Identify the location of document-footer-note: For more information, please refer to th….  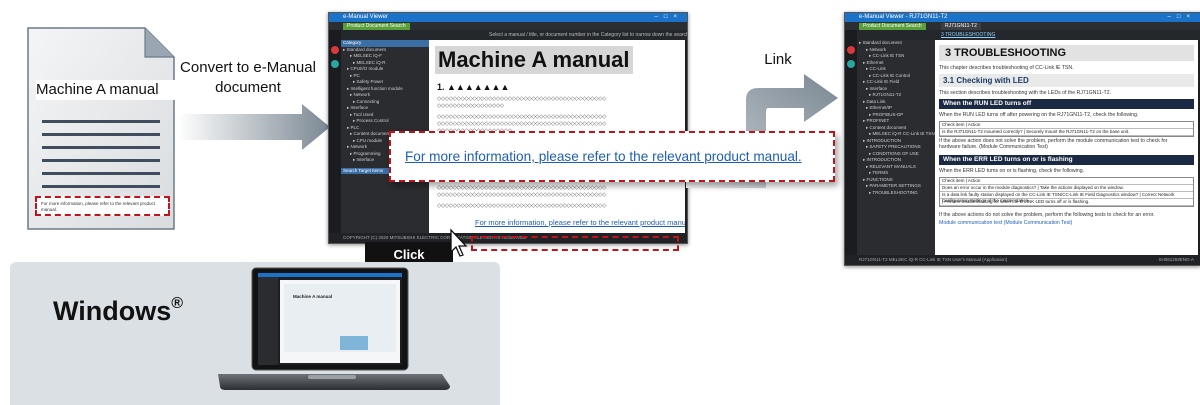
(102, 206).